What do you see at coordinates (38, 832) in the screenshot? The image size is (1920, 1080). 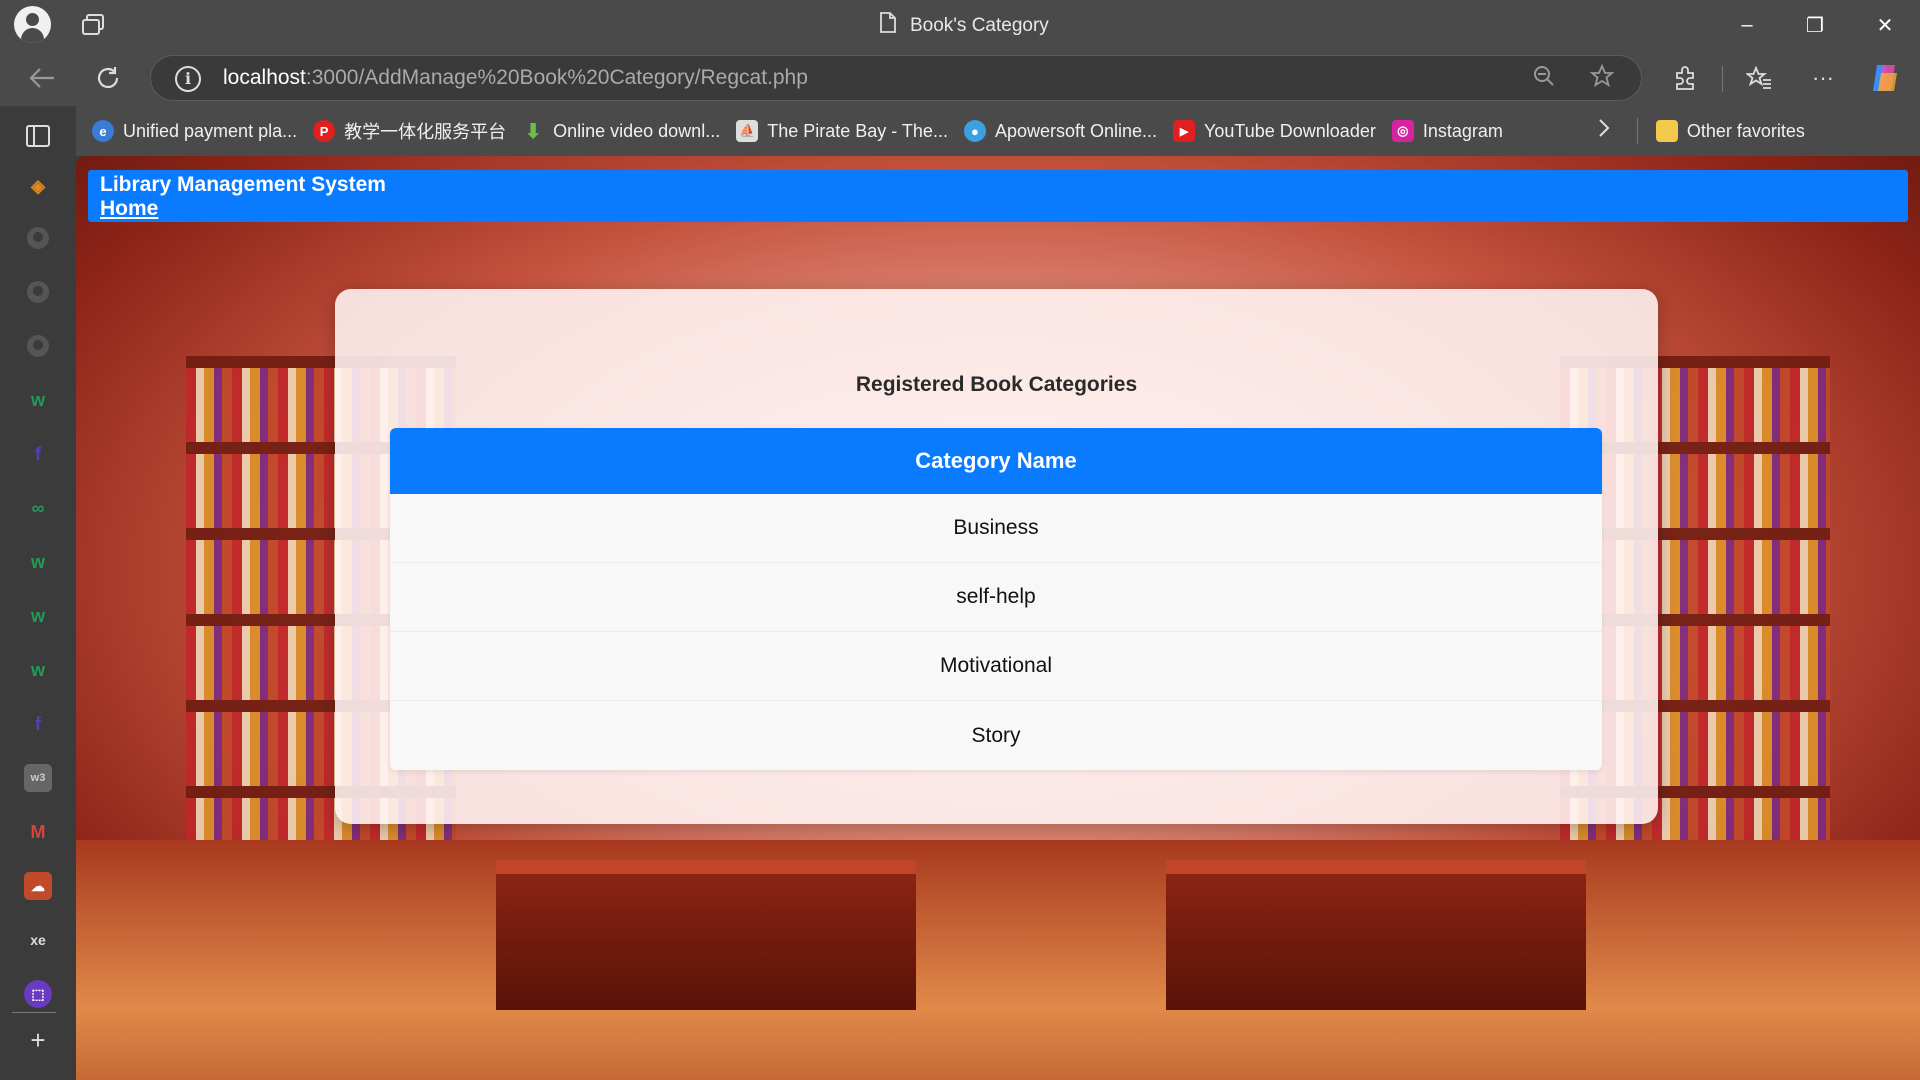 I see `gmail-icon: M` at bounding box center [38, 832].